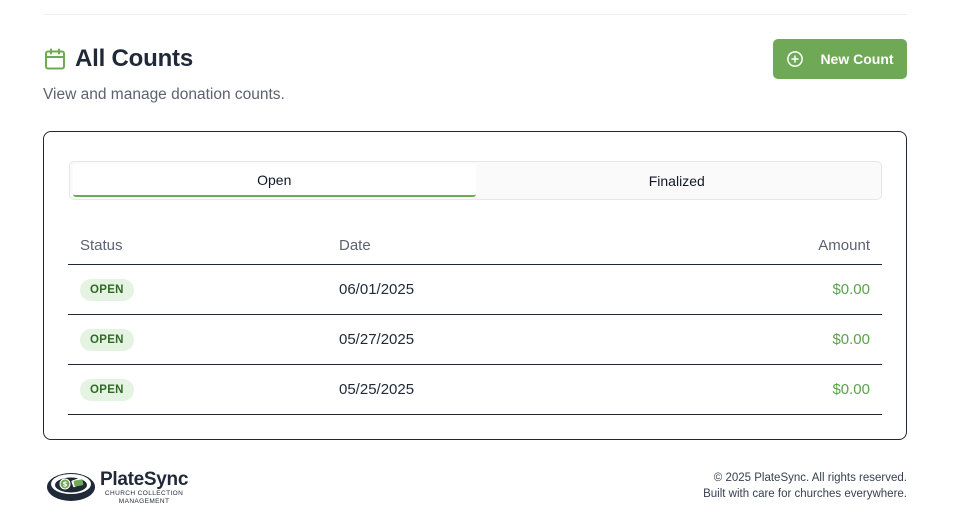  Describe the element at coordinates (810, 478) in the screenshot. I see `copyright-text: © 2025 PlateSync. All rights reserved.` at that location.